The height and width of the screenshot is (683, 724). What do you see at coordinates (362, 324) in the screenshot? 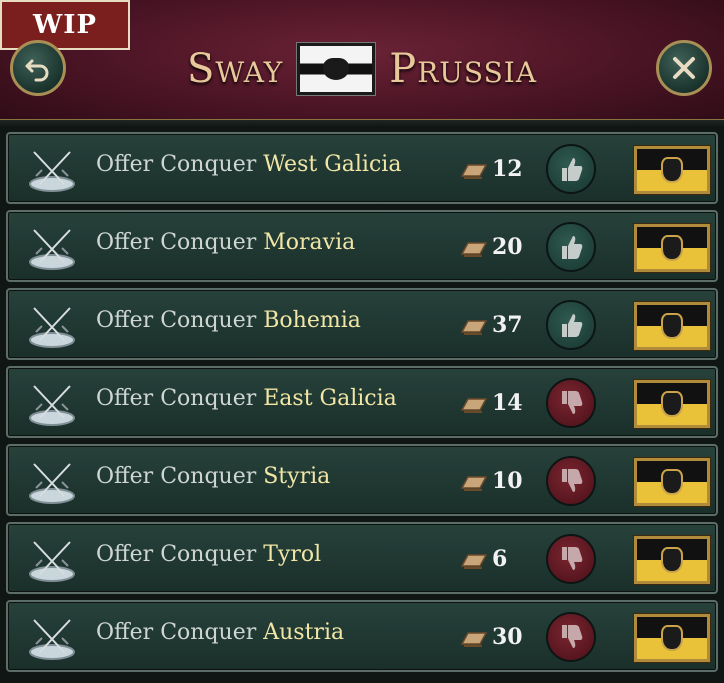
I see `offer-row: Offer Conquer Bohemia 37` at bounding box center [362, 324].